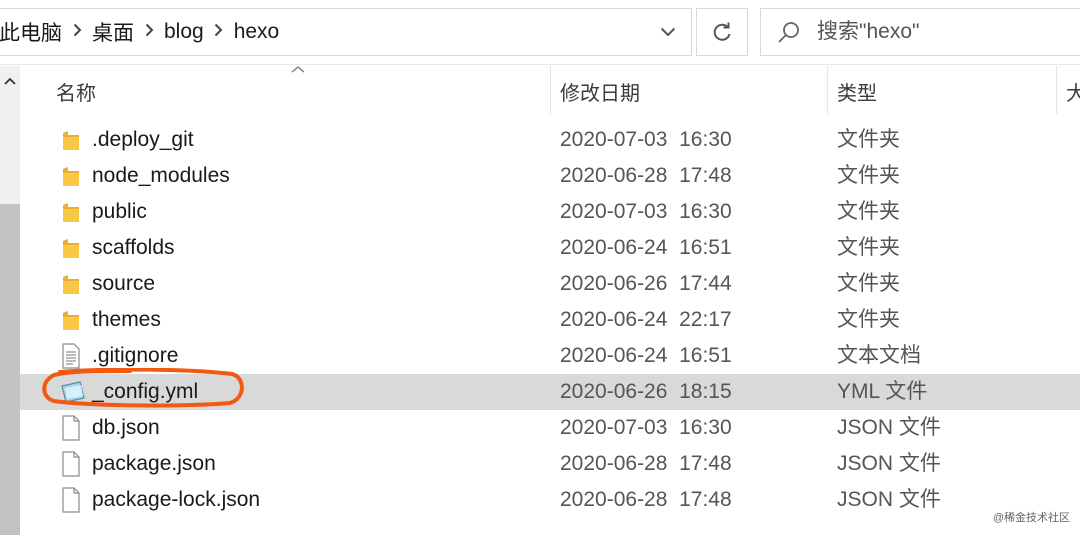 The image size is (1080, 535). I want to click on file-row: .deploy_git 2020-07-03 16:30 文件夹, so click(550, 140).